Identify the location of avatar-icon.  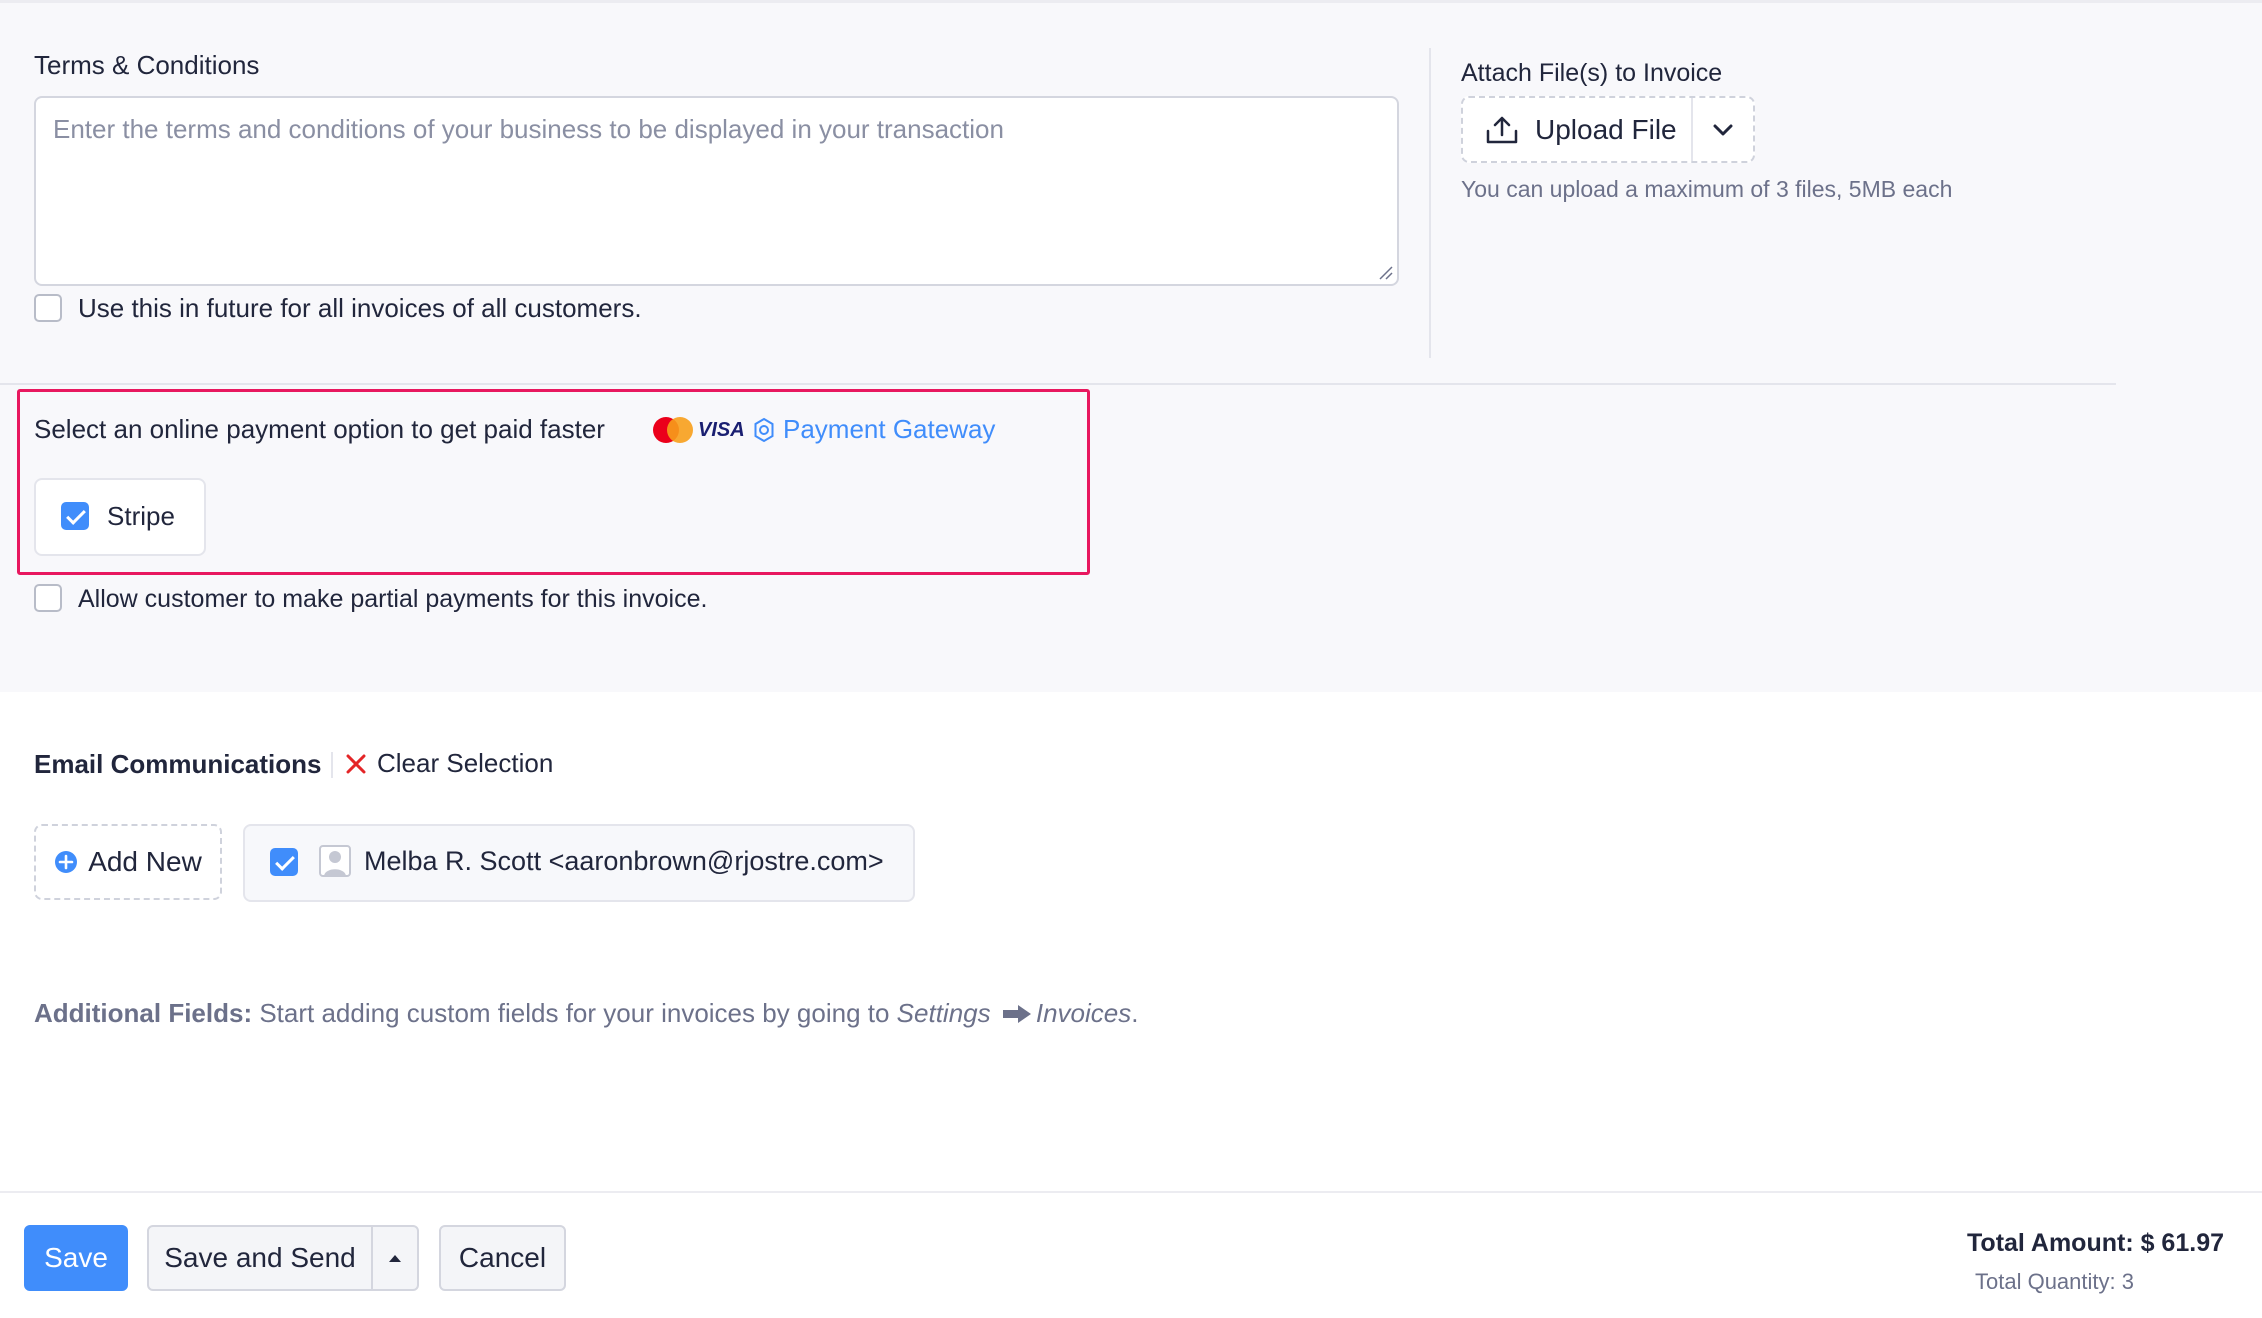
(335, 861).